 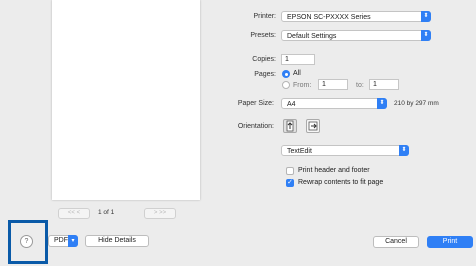 What do you see at coordinates (345, 150) in the screenshot?
I see `app-section-select: TextEdit ⬍` at bounding box center [345, 150].